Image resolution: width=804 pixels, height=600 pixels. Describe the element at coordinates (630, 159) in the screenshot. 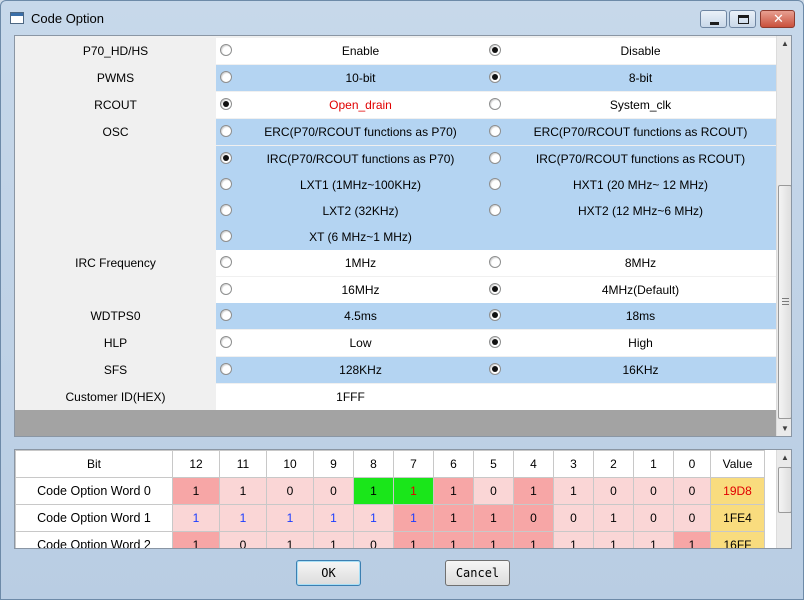

I see `option-choice: IRC(P70/RCOUT functions as RCOUT)` at that location.